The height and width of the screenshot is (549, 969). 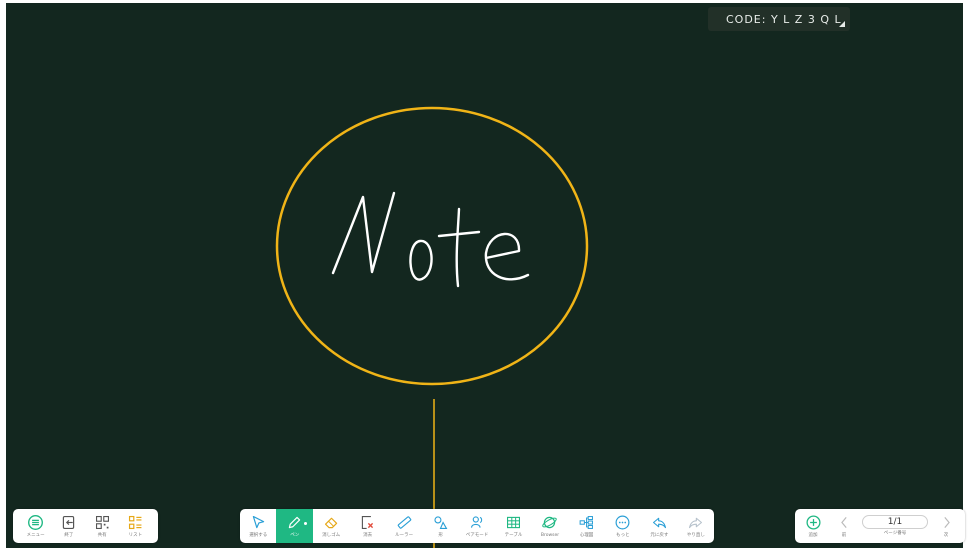 What do you see at coordinates (36, 522) in the screenshot?
I see `menu-icon` at bounding box center [36, 522].